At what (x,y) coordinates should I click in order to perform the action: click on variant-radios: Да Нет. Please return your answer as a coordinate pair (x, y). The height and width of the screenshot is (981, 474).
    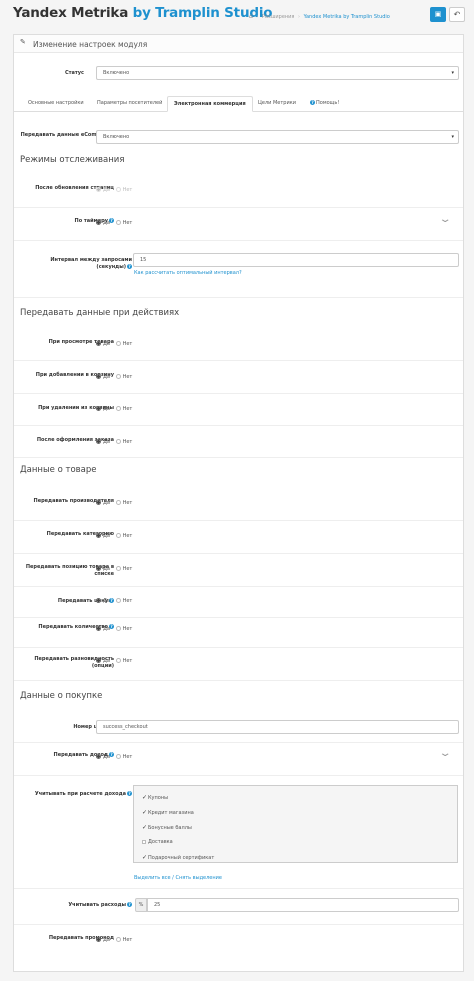
    Looking at the image, I should click on (116, 661).